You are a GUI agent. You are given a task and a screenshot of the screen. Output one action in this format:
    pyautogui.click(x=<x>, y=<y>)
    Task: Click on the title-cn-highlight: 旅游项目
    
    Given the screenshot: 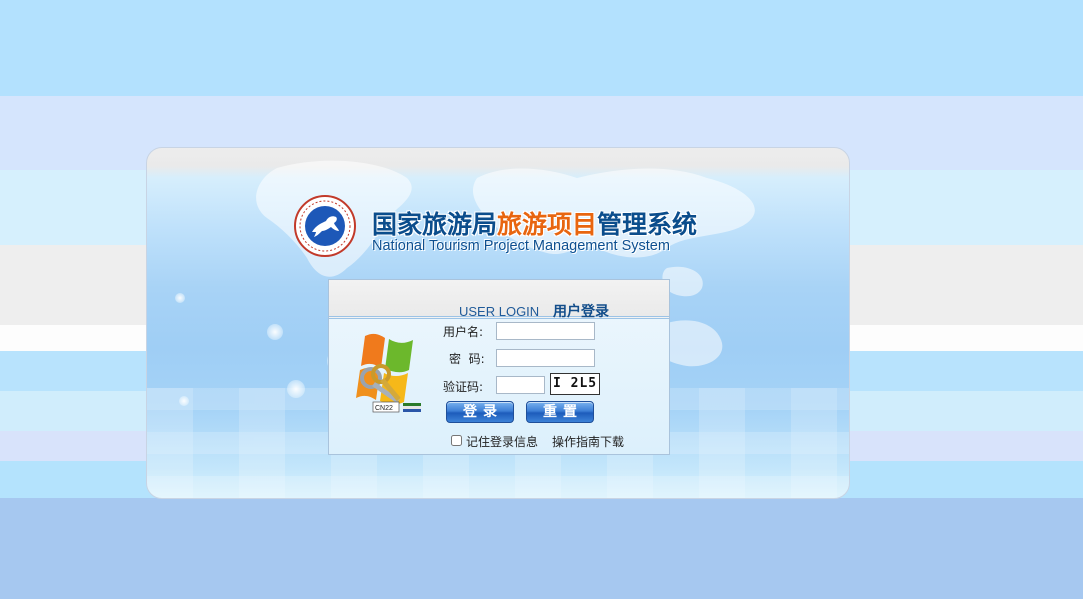 What is the action you would take?
    pyautogui.click(x=547, y=224)
    